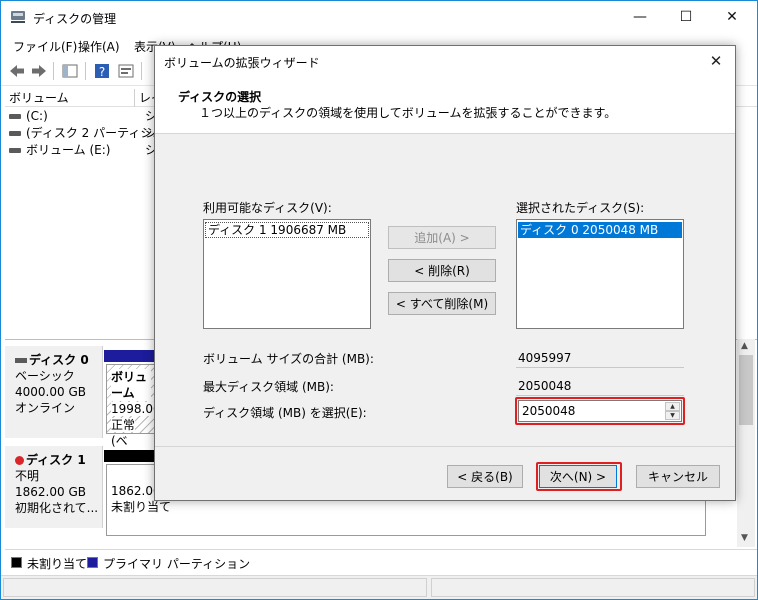 The height and width of the screenshot is (600, 758). Describe the element at coordinates (600, 386) in the screenshot. I see `max-space-value: 2050048` at that location.